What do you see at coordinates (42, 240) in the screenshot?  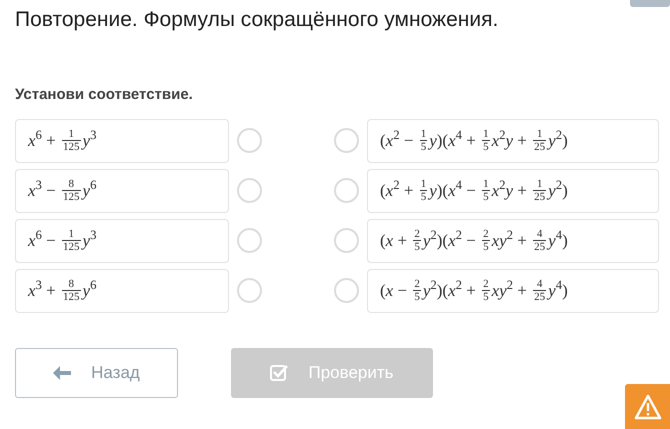 I see `formula-text: x$^{6}$ −` at bounding box center [42, 240].